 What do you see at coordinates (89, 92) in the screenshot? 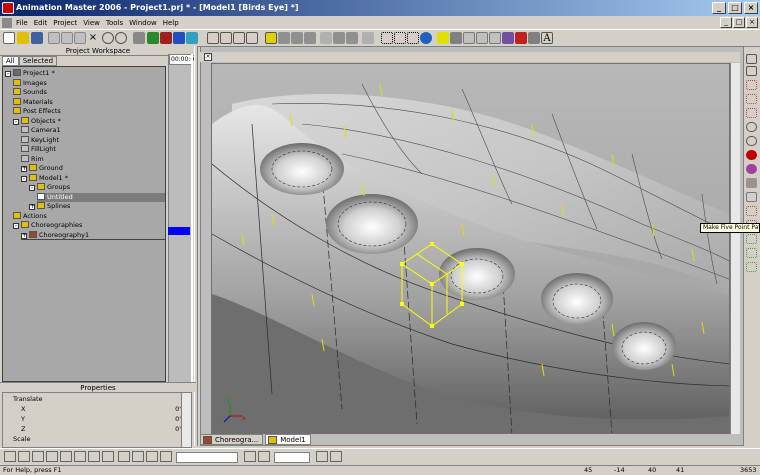
I see `tree-item: Sounds` at bounding box center [89, 92].